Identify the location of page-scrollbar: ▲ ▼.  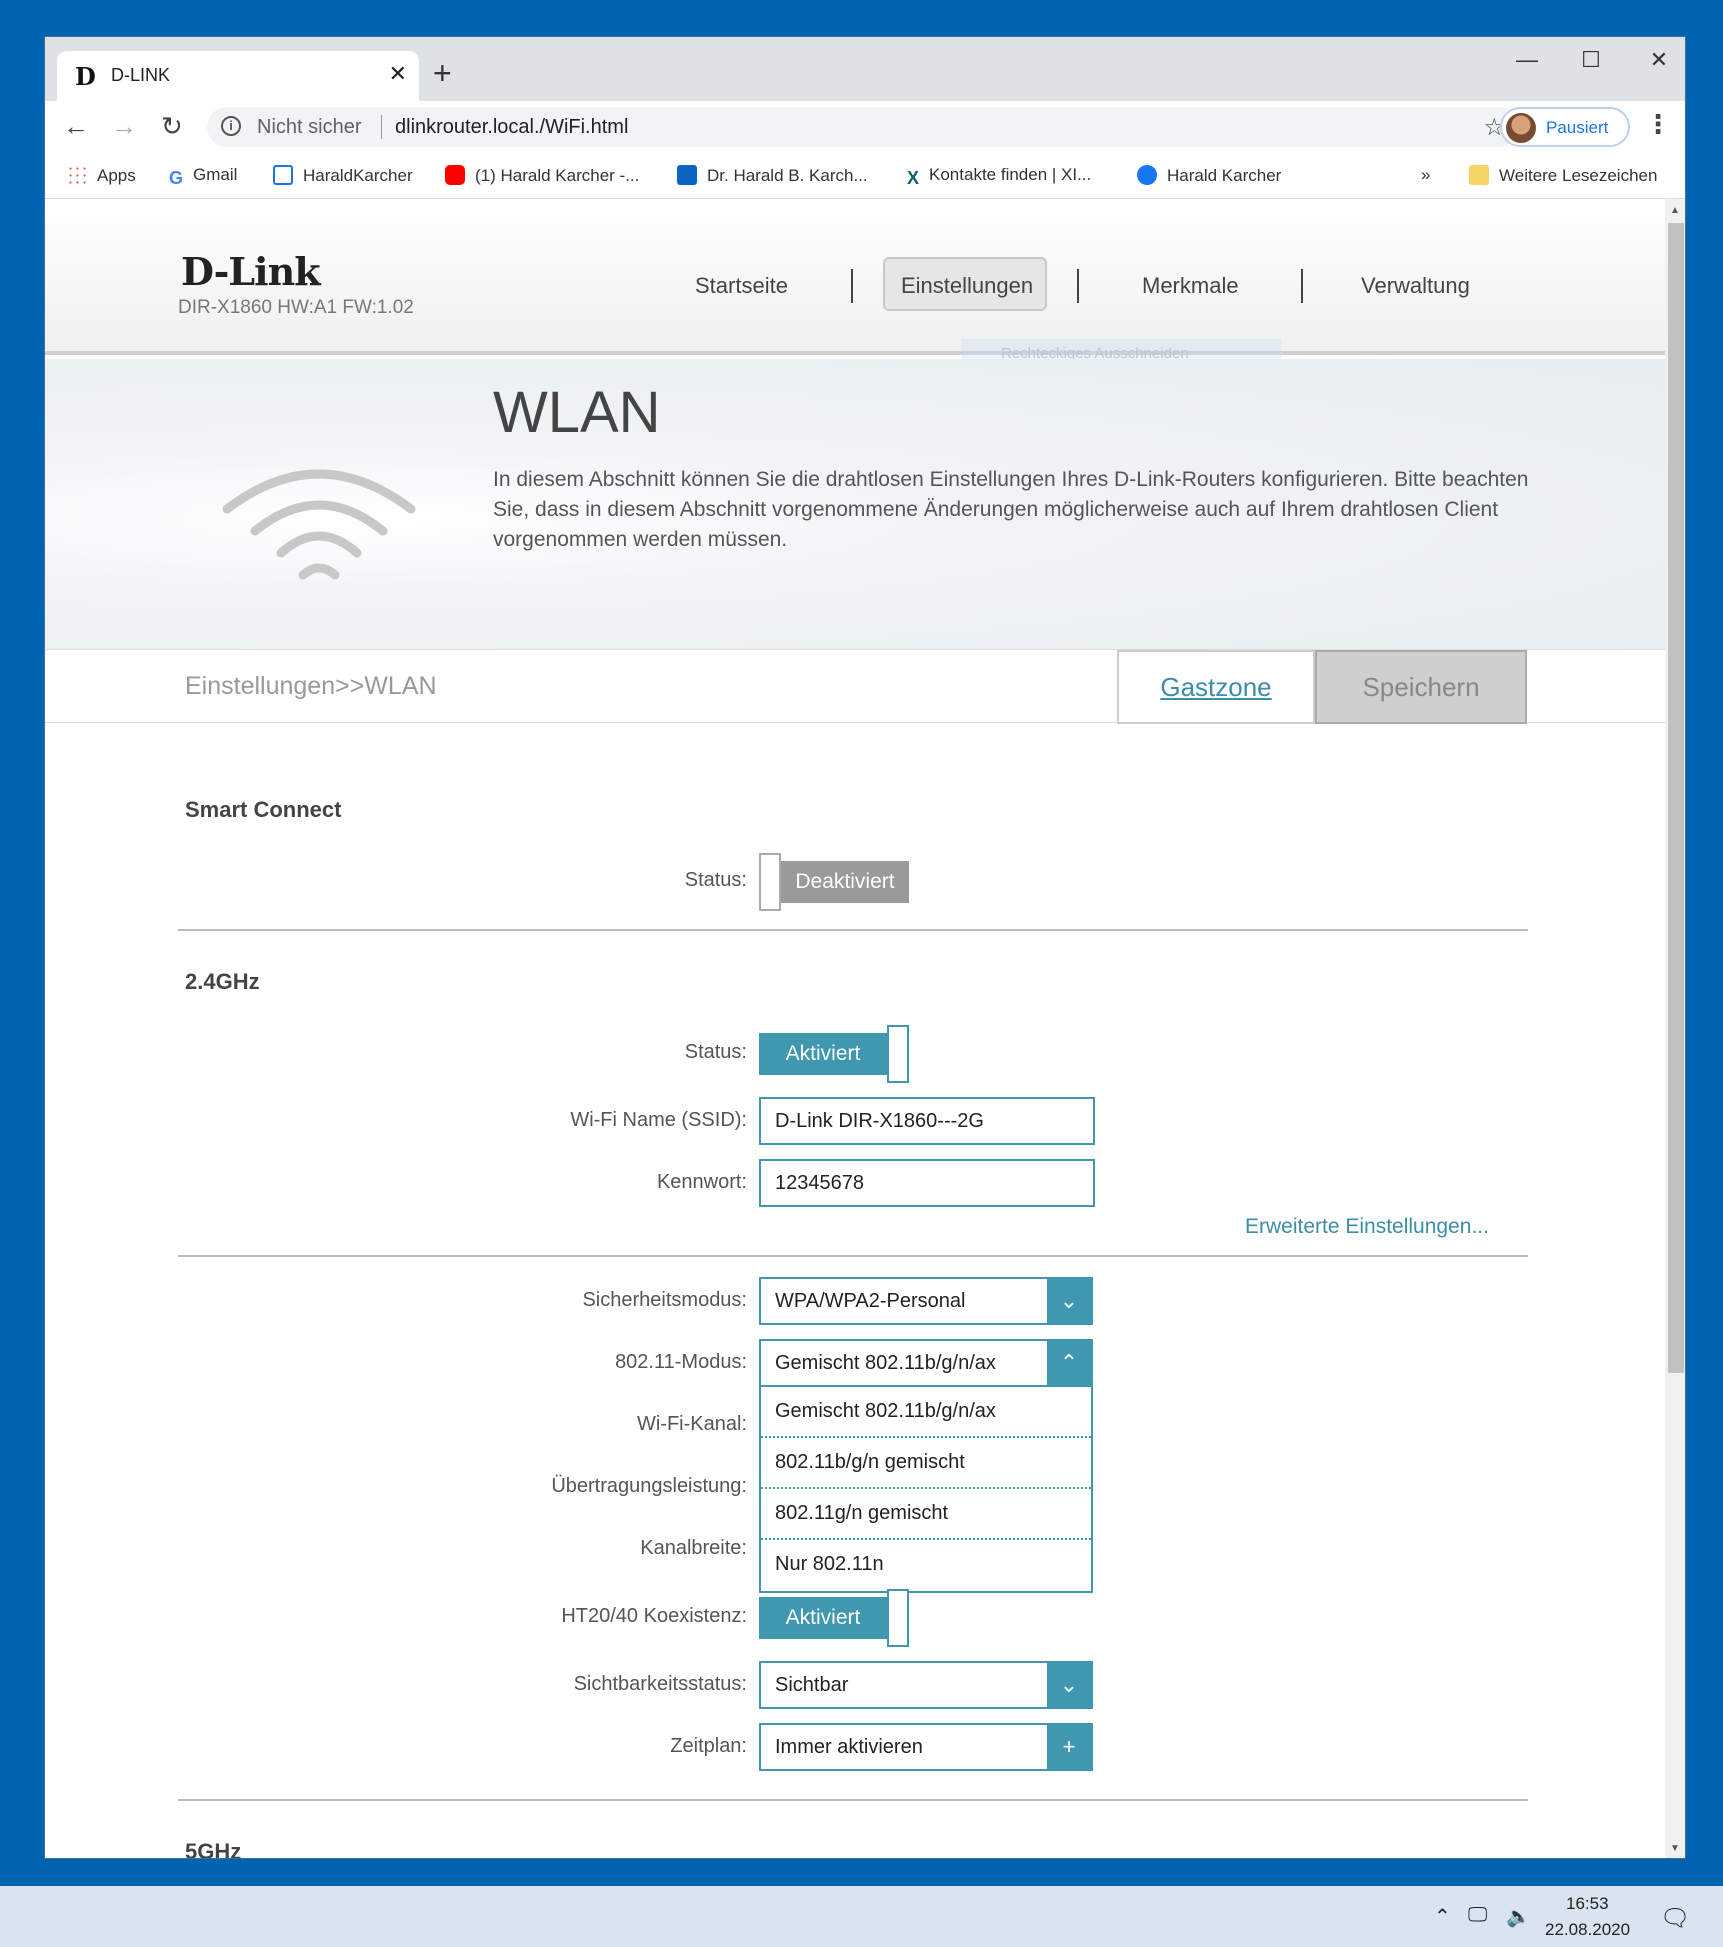
(1675, 1028).